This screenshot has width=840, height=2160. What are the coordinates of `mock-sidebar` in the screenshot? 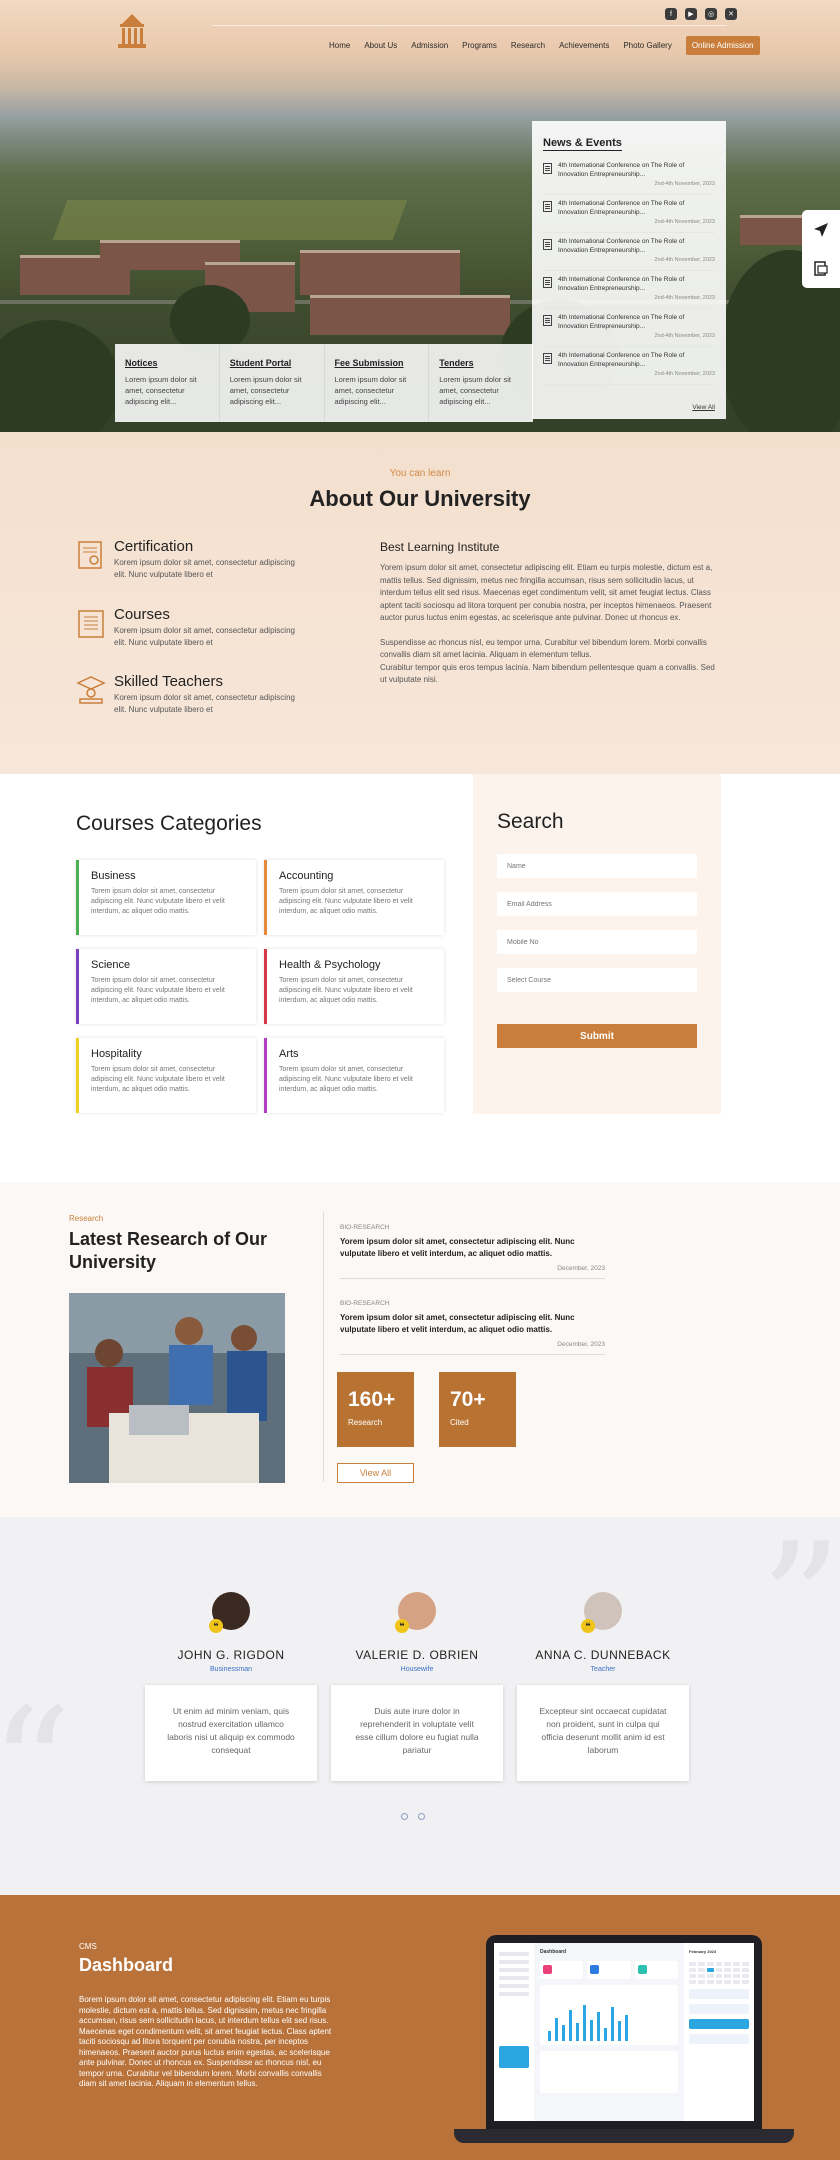 It's located at (514, 2032).